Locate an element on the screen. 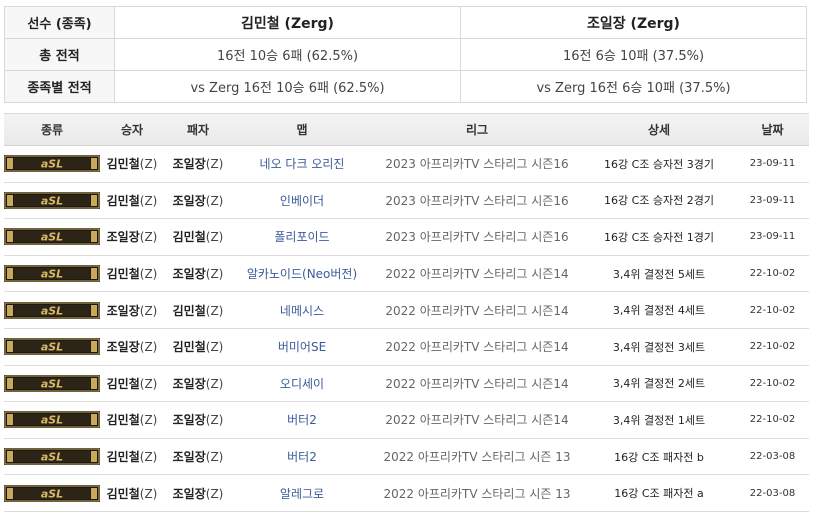  loser-cell: 김민철(Z) is located at coordinates (198, 236).